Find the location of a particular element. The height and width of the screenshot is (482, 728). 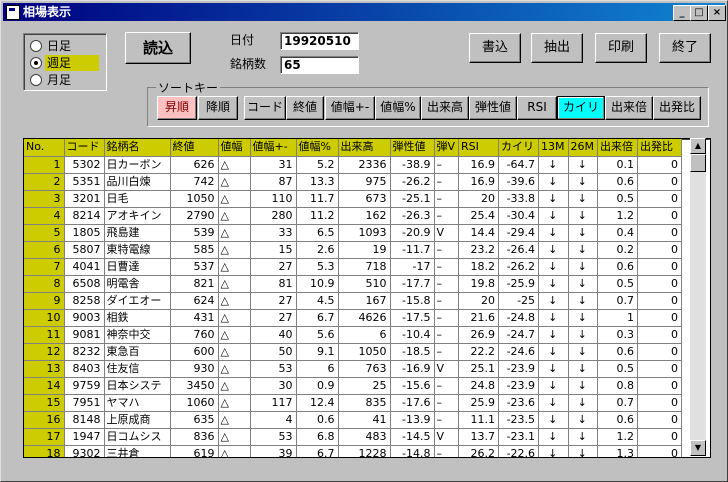

table-cell: 9081 is located at coordinates (84, 335).